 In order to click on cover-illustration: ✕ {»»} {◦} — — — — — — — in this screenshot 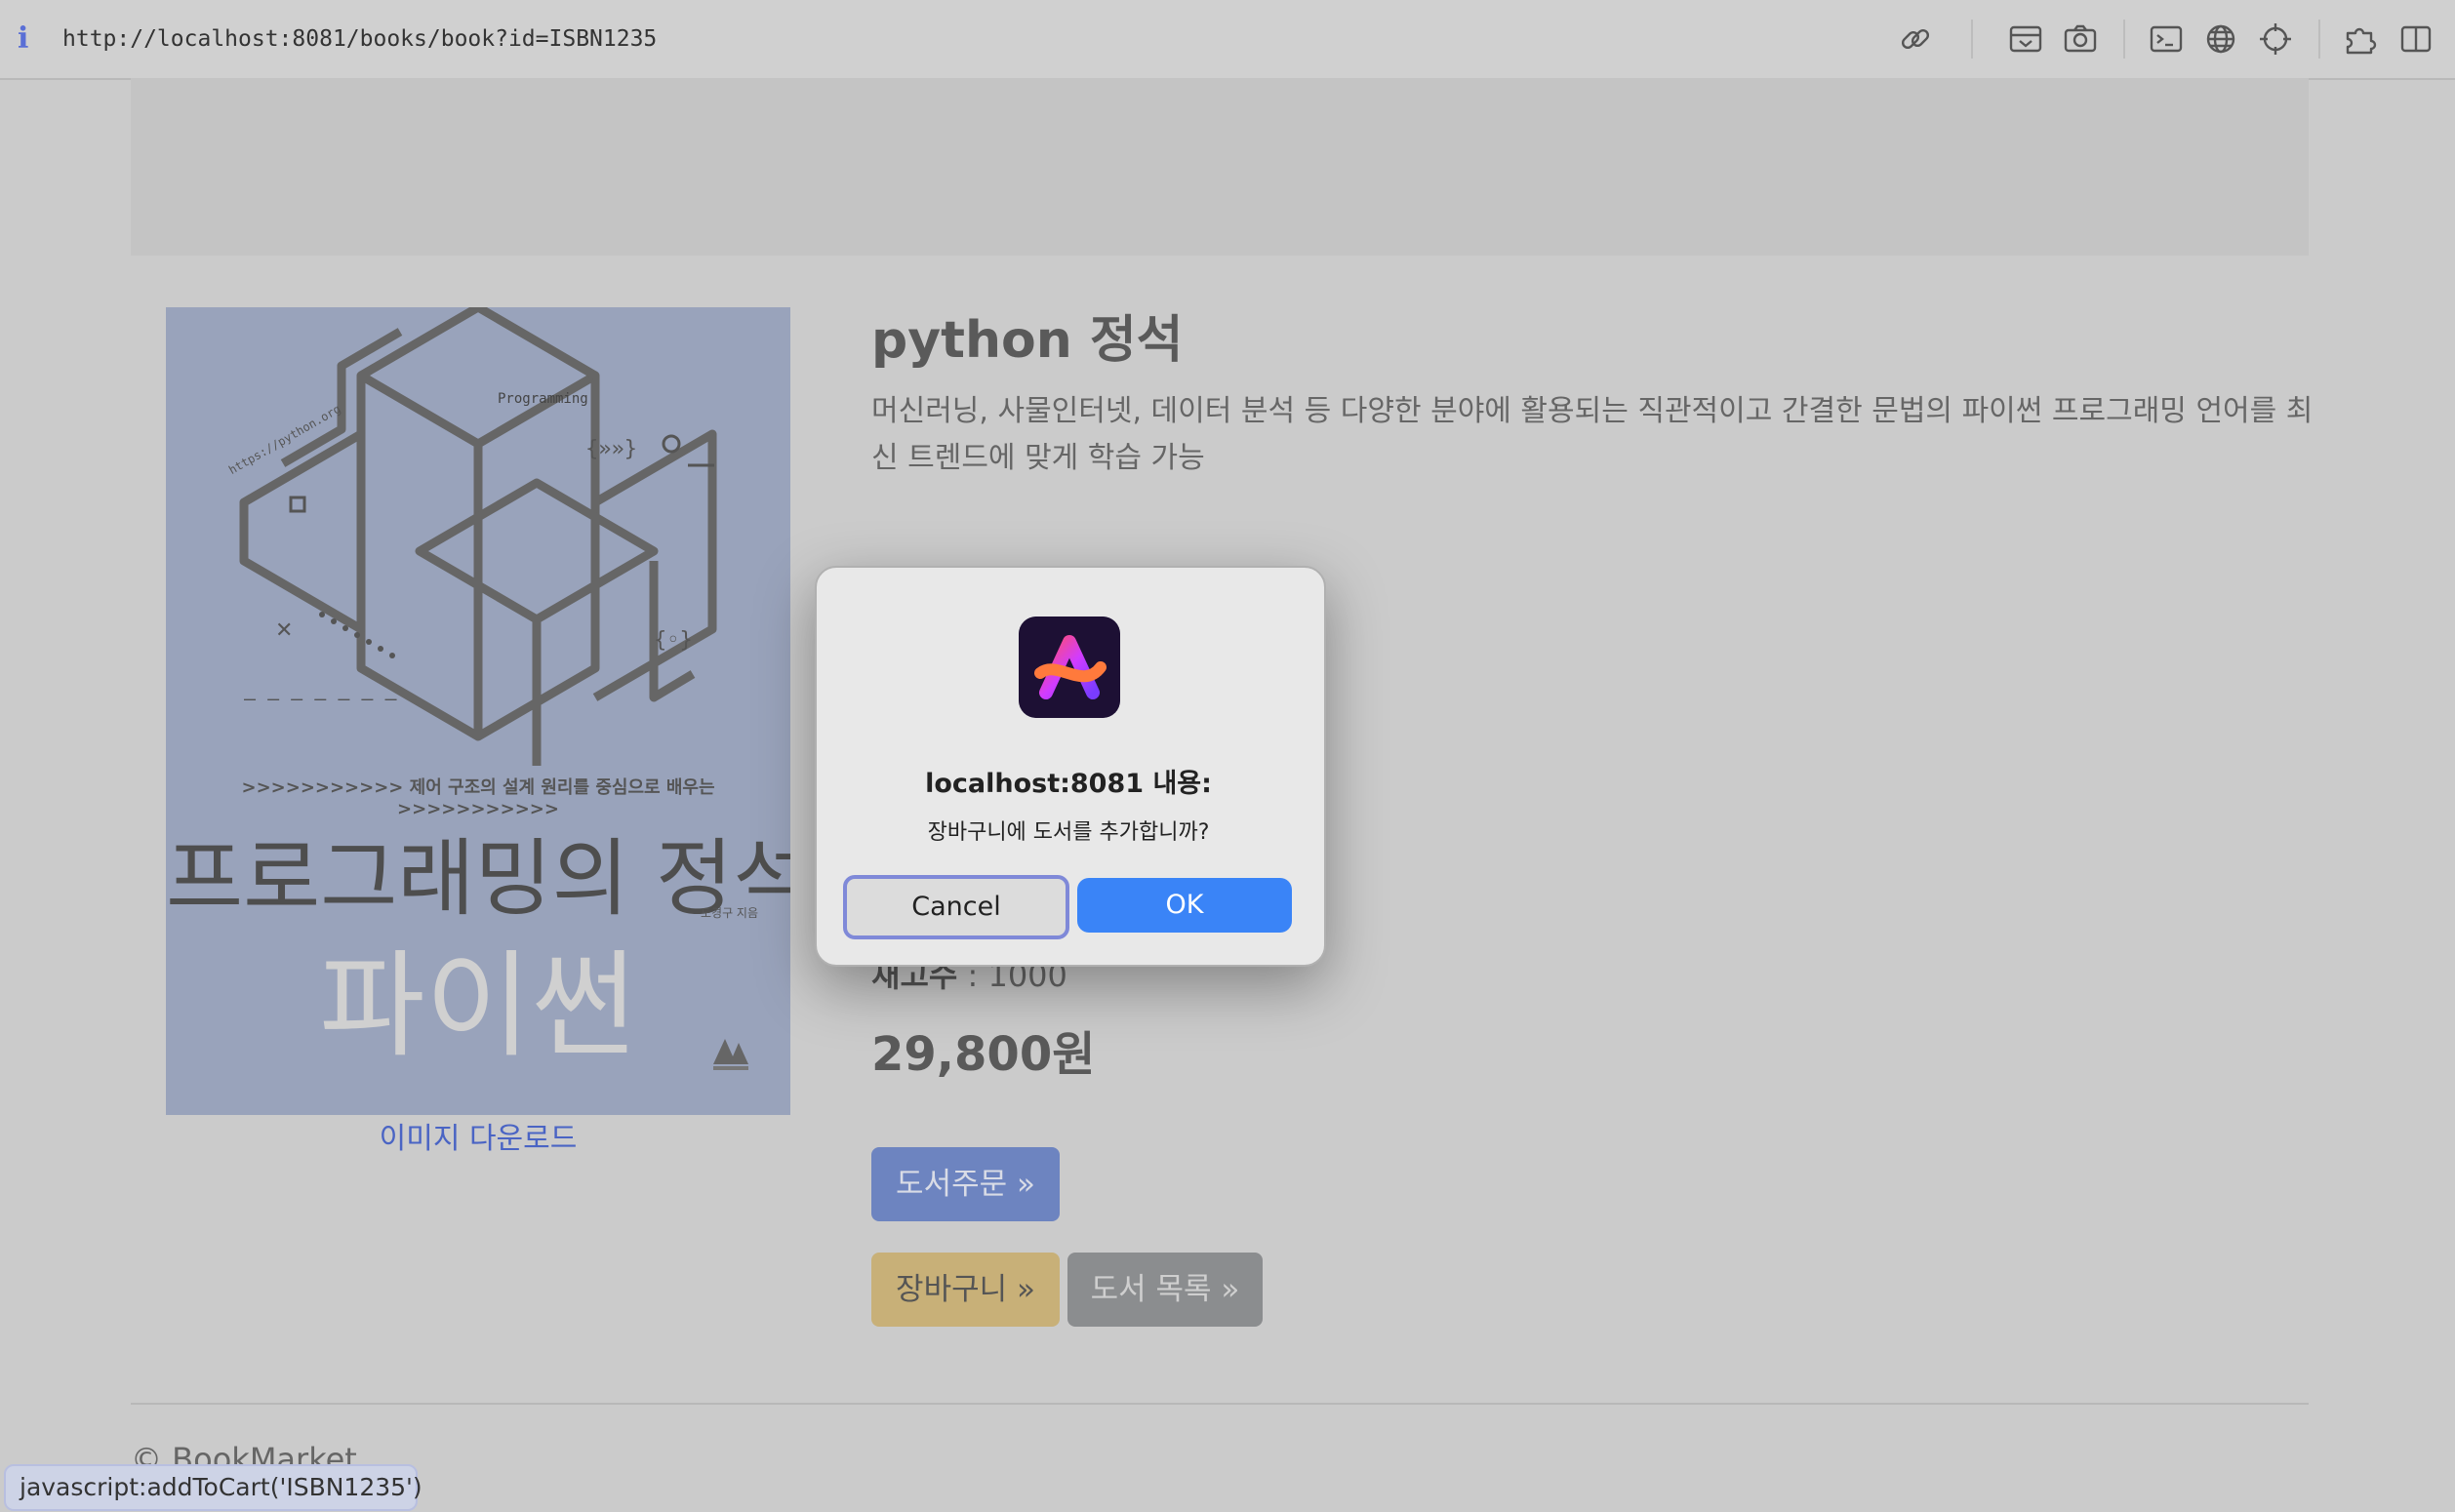, I will do `click(478, 536)`.